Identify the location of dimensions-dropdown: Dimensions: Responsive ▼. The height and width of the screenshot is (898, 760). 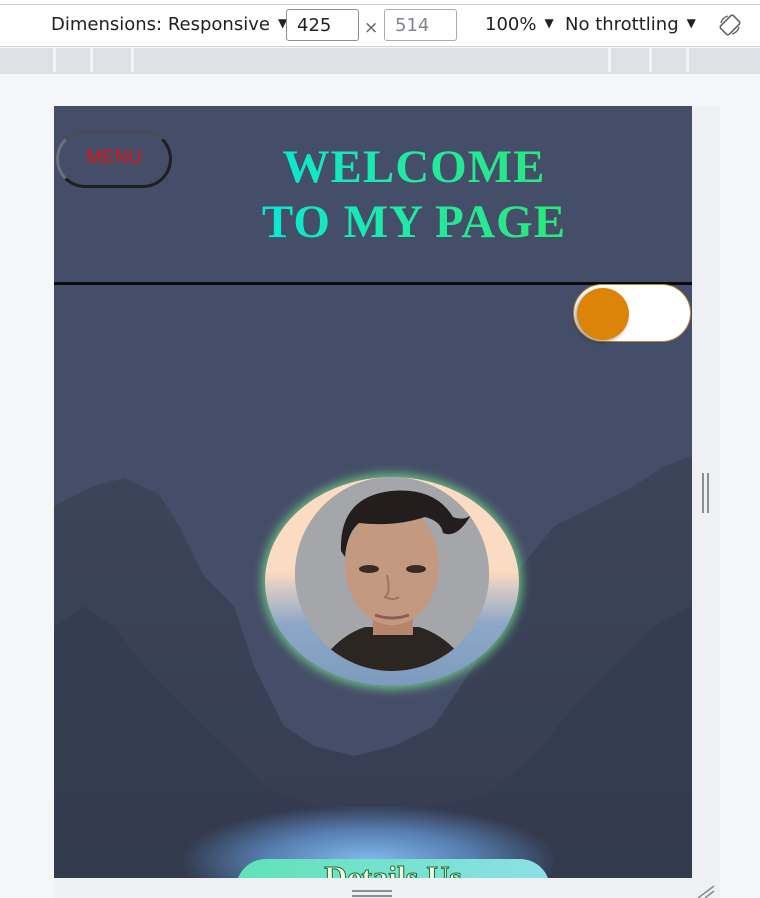
(169, 24).